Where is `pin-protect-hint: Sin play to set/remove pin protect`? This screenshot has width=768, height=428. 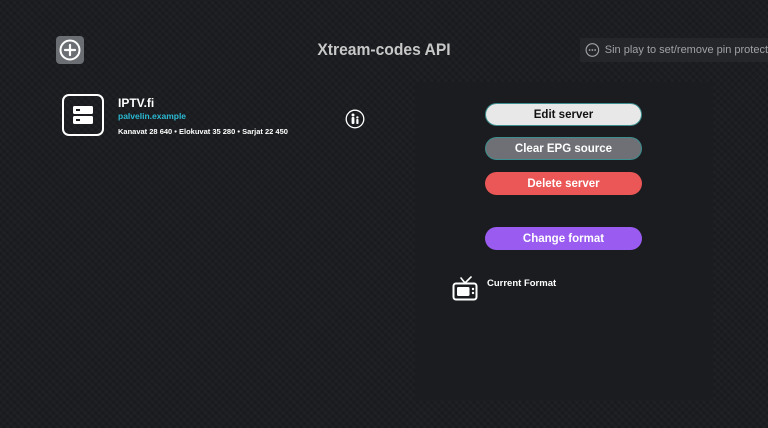 pin-protect-hint: Sin play to set/remove pin protect is located at coordinates (674, 50).